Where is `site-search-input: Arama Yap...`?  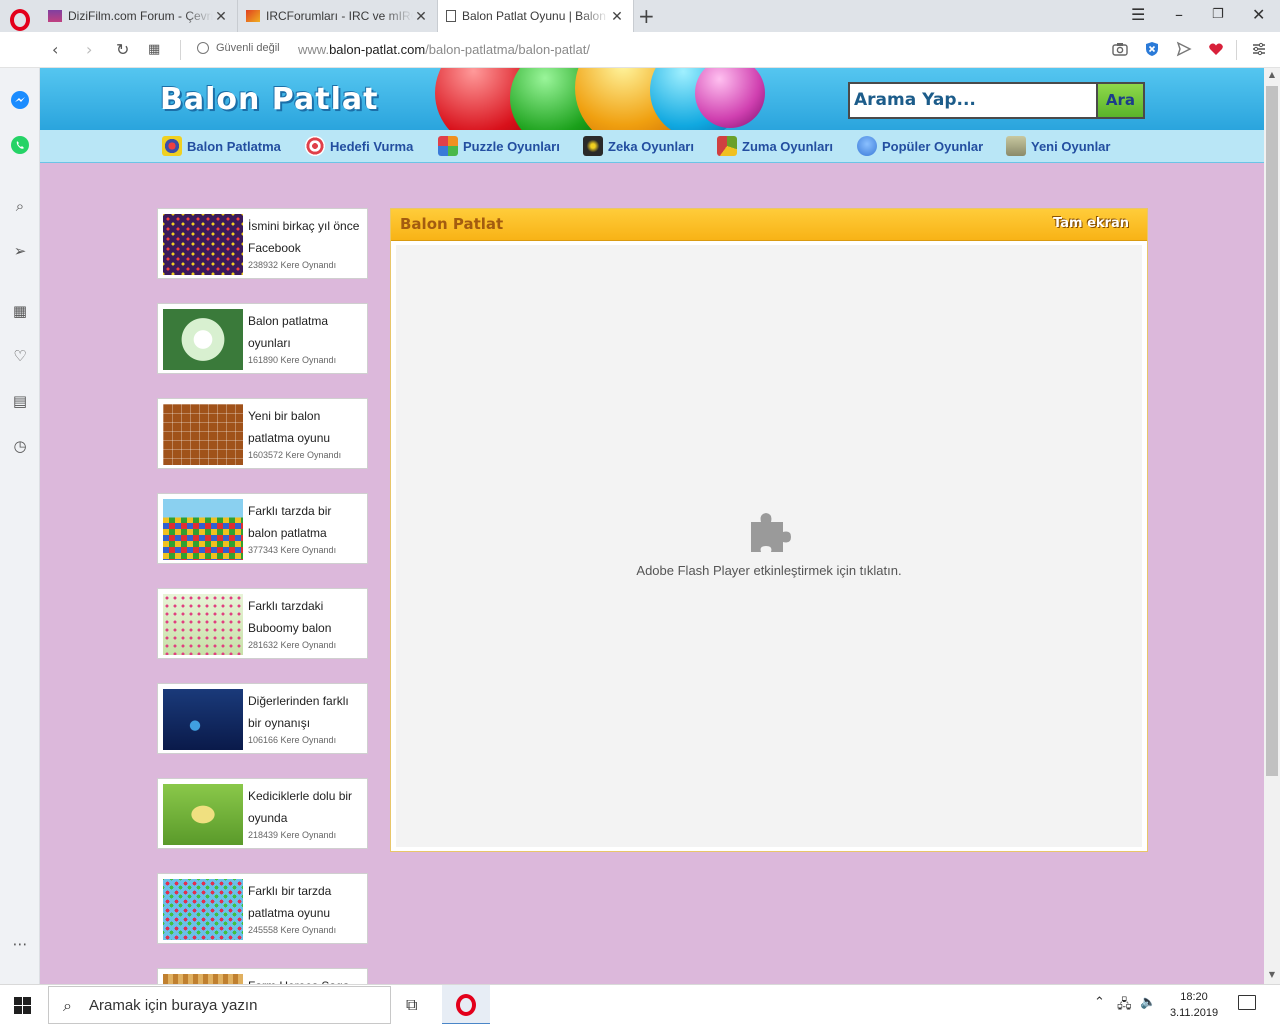 site-search-input: Arama Yap... is located at coordinates (972, 100).